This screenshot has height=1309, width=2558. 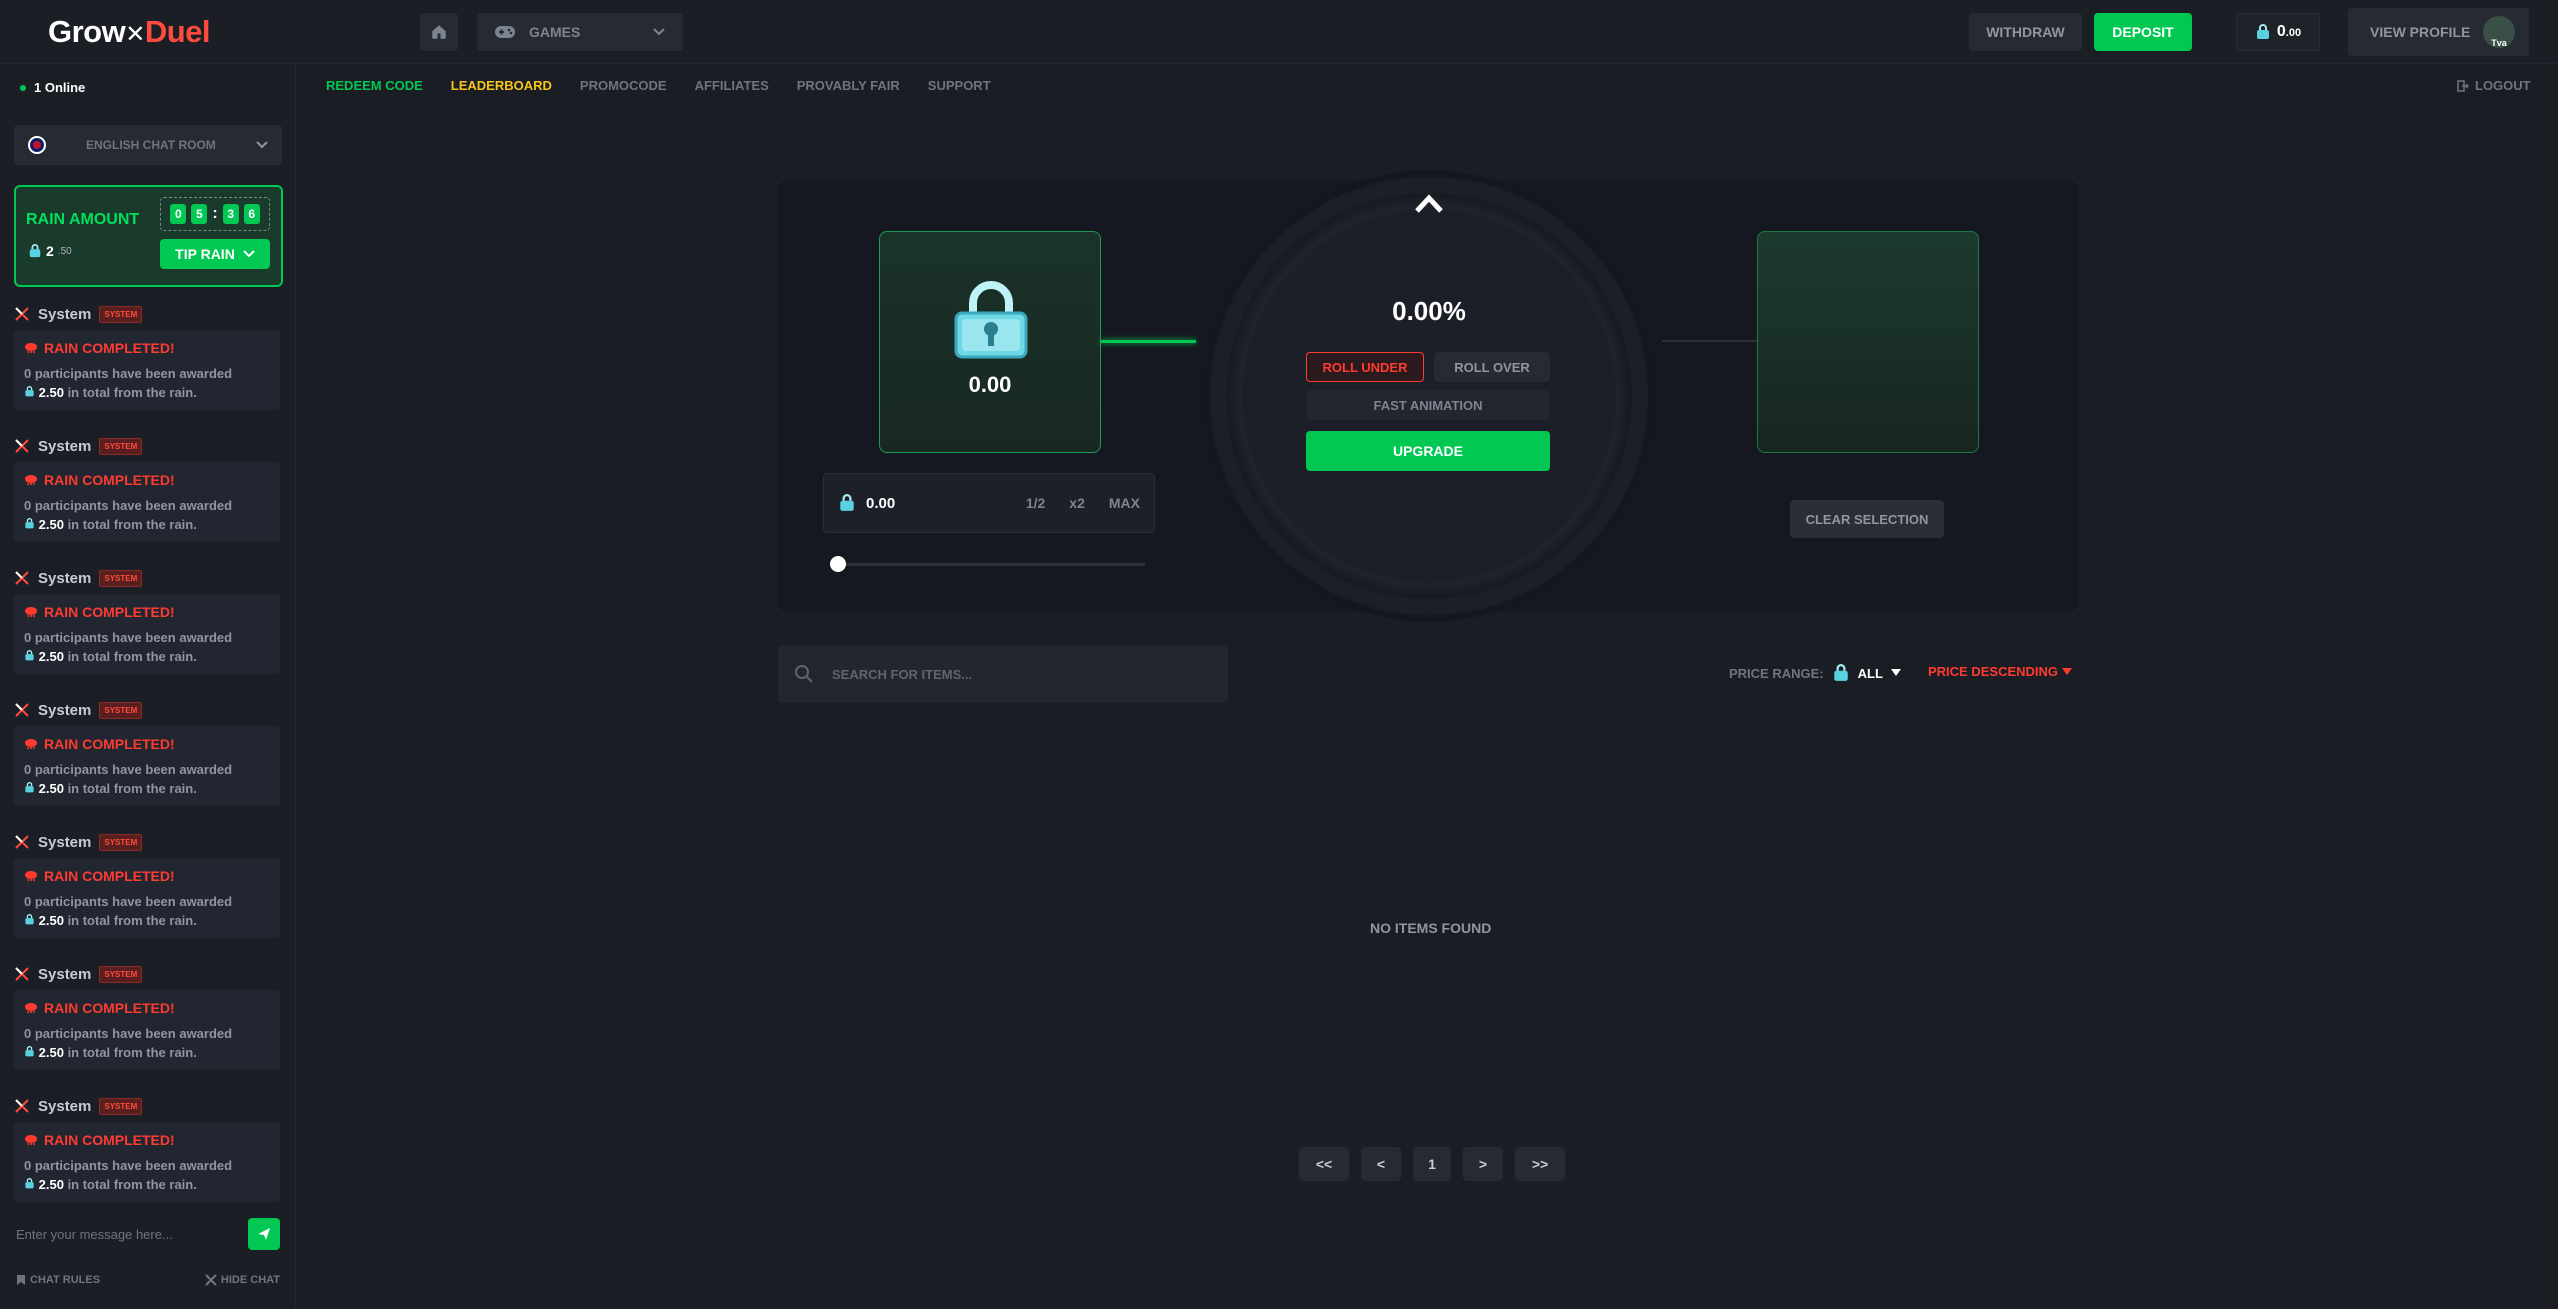 I want to click on chat-room-selector: ENGLISH CHAT ROOM, so click(x=148, y=145).